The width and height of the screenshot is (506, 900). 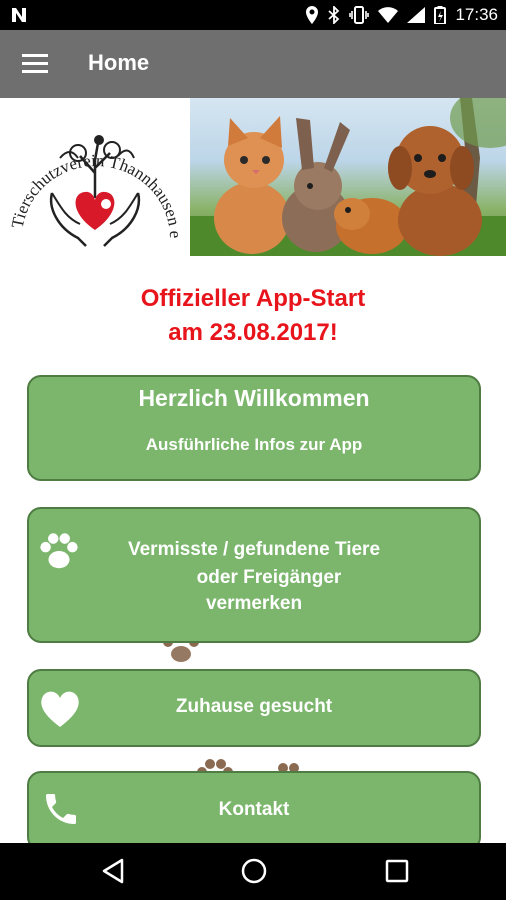 I want to click on missing-line-1: Vermisste / gefundene Tiere, so click(x=254, y=549).